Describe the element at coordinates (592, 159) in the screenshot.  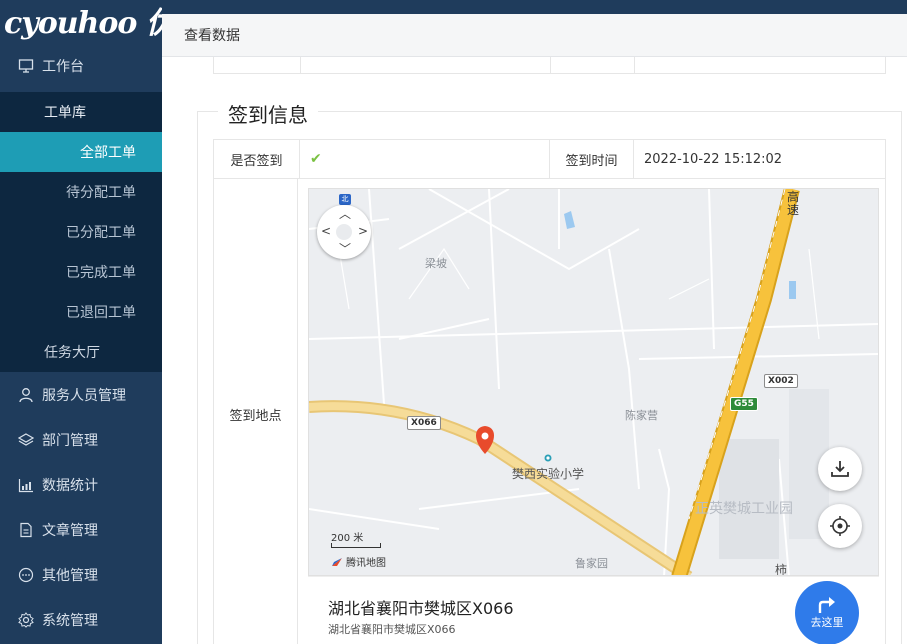
I see `time-label: 签到时间` at that location.